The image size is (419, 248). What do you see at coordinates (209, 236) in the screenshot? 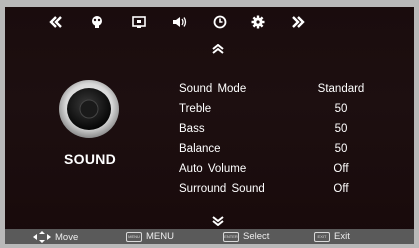
I see `footer-hint-bar: Move MENU MENU ENTER Select EXIT Exit` at bounding box center [209, 236].